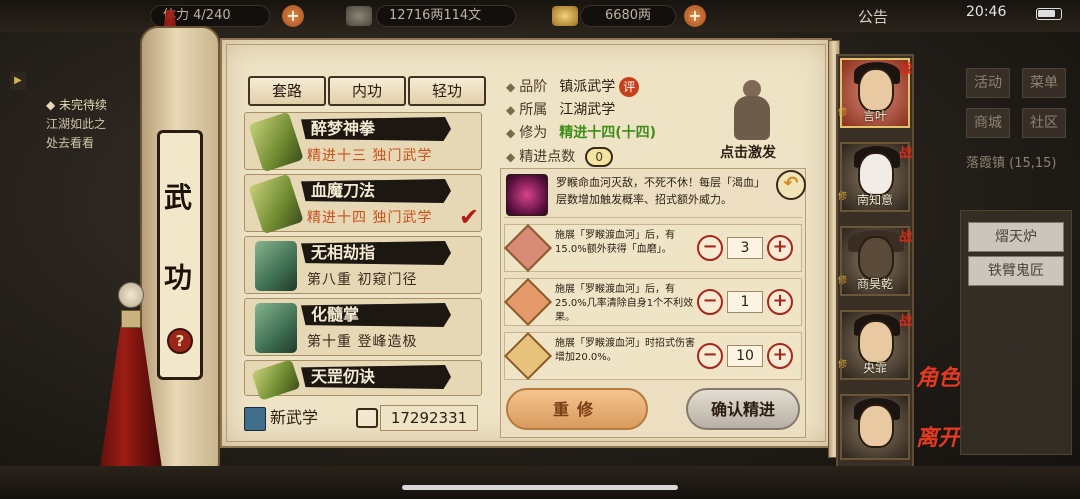 Image resolution: width=1080 pixels, height=499 pixels. I want to click on add-stamina-button: +, so click(293, 16).